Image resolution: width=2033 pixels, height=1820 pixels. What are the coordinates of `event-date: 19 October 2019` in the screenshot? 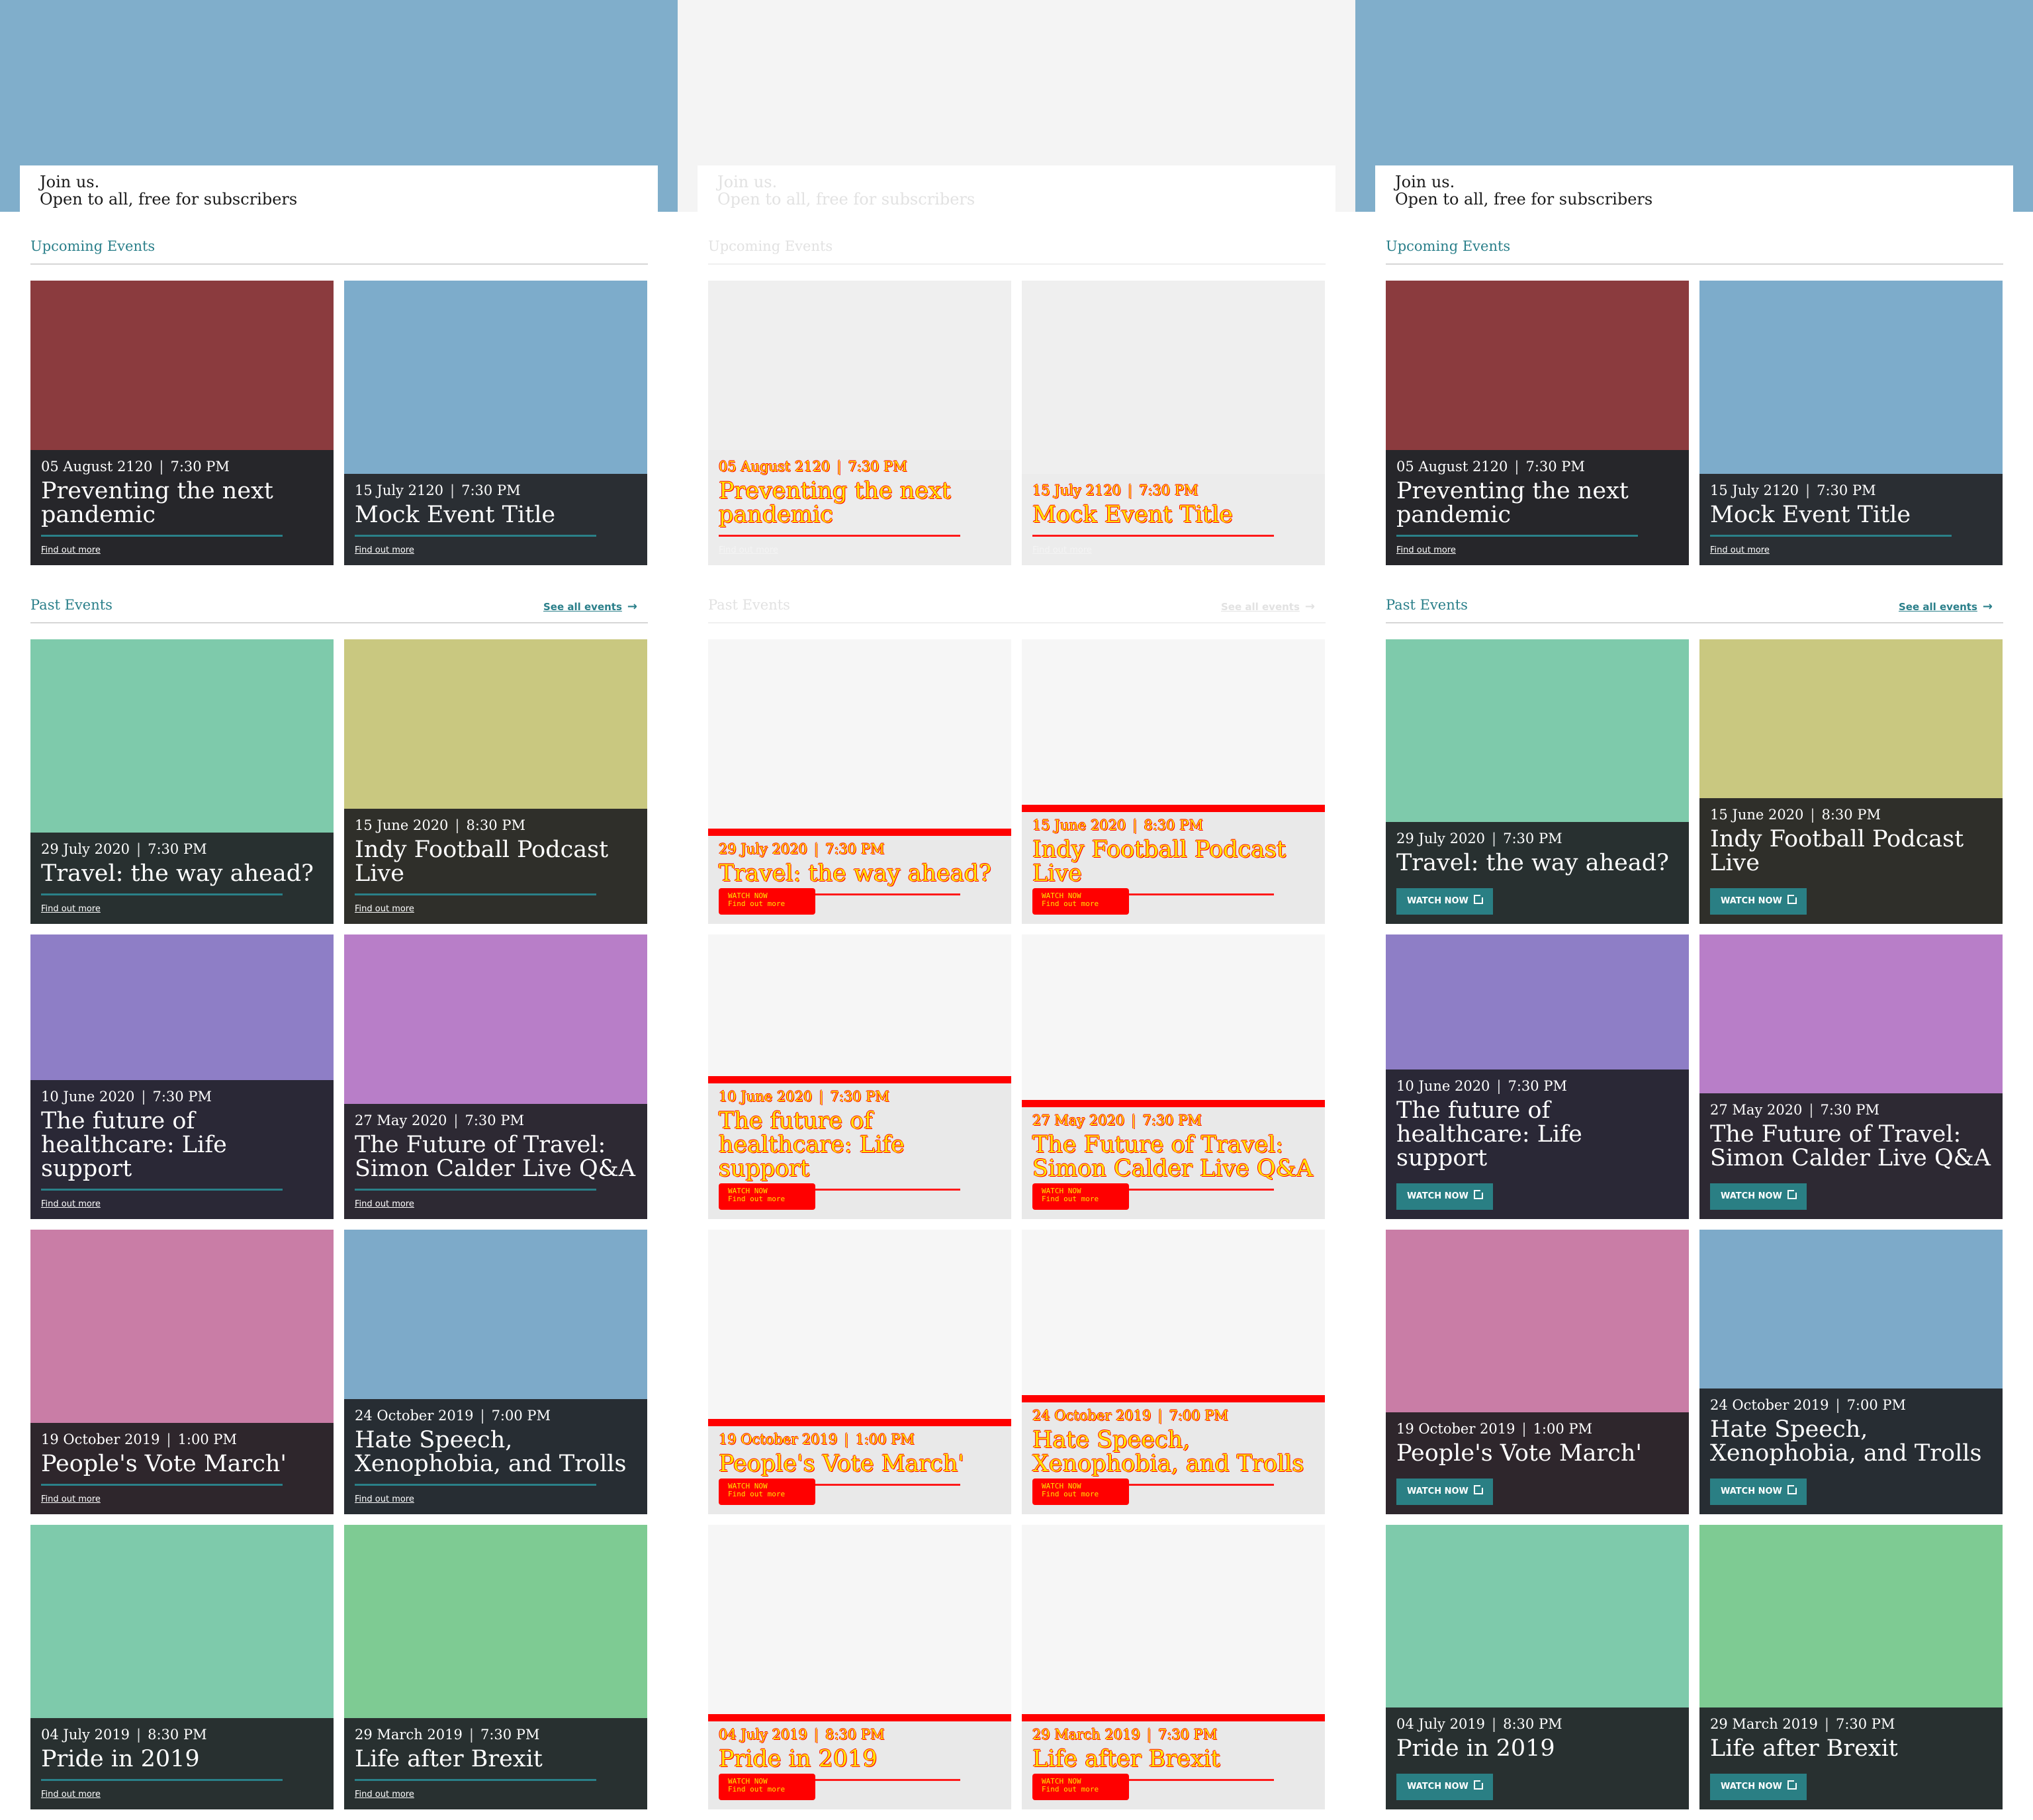 It's located at (778, 1439).